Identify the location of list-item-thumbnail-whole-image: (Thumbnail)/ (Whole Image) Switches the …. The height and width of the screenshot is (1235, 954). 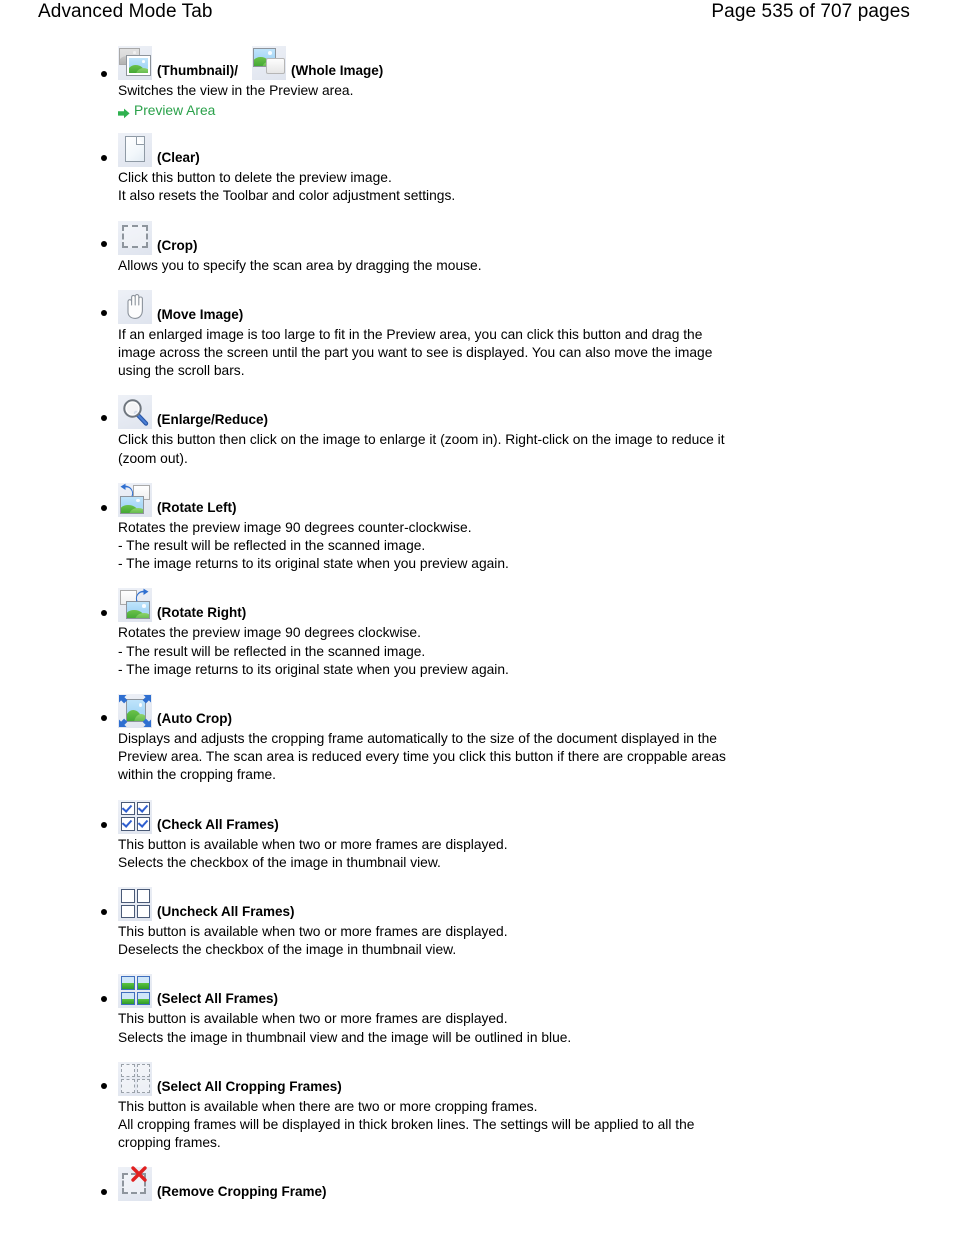
(477, 89).